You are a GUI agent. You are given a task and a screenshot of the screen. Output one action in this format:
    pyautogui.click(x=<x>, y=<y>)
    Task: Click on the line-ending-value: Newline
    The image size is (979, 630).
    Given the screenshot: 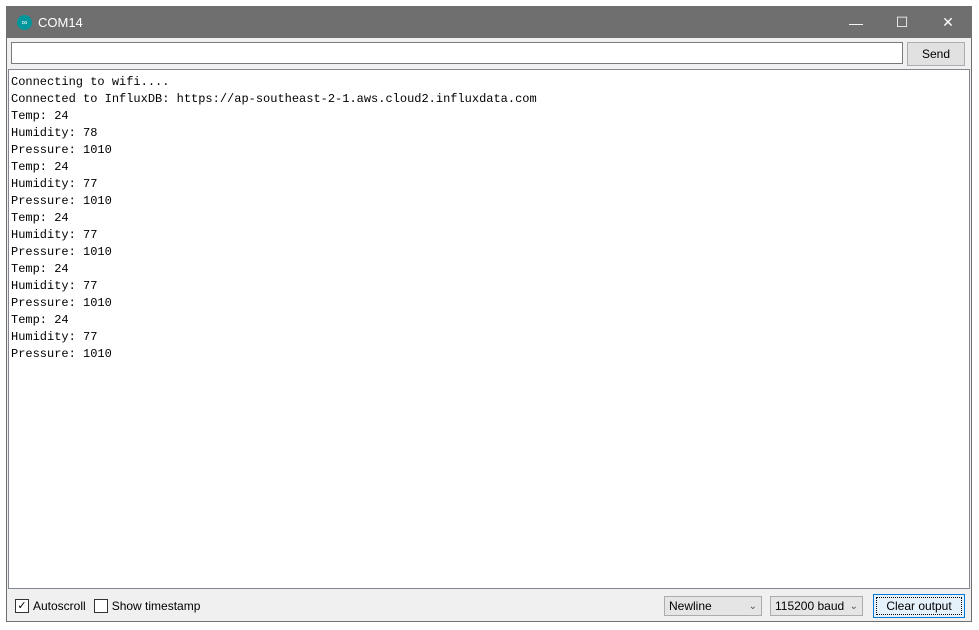 What is the action you would take?
    pyautogui.click(x=690, y=606)
    